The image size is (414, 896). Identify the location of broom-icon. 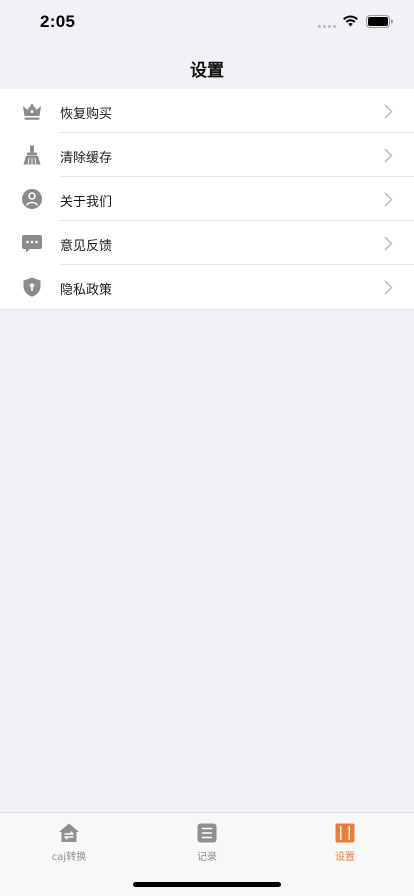
(32, 155).